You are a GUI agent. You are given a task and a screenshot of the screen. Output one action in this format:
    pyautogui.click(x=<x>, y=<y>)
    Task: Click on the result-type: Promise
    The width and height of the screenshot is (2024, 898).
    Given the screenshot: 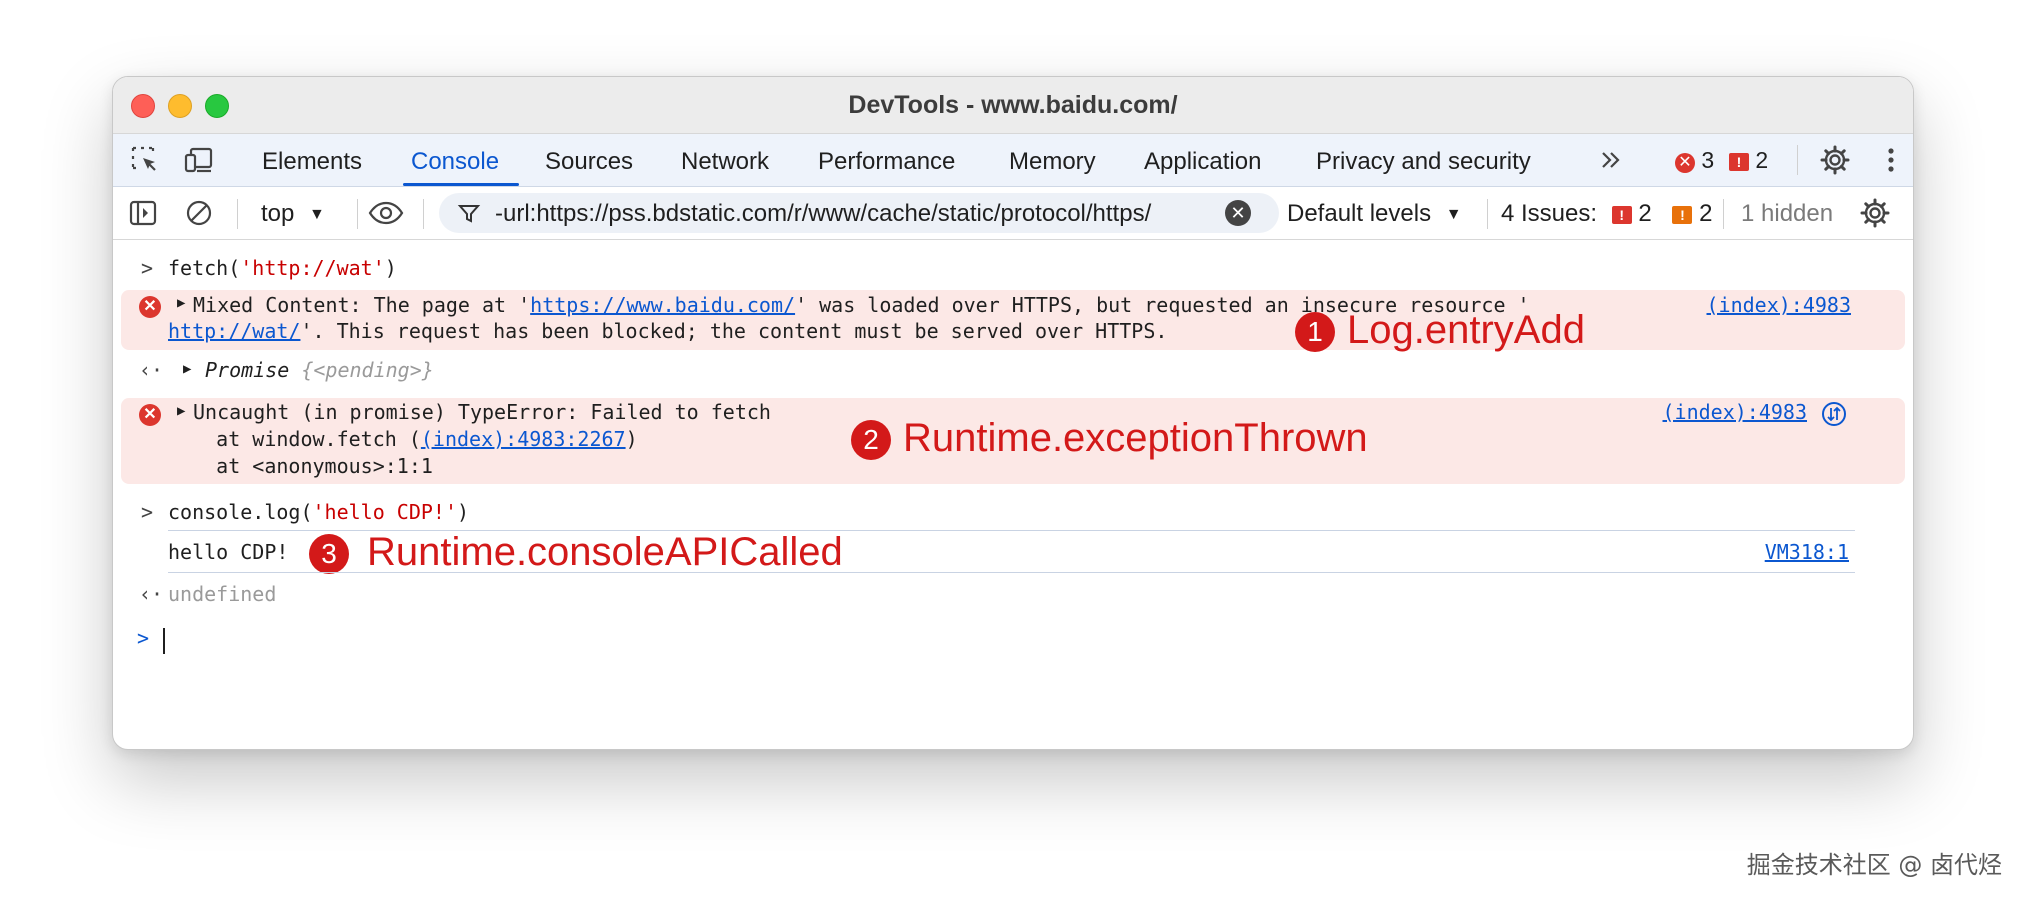 What is the action you would take?
    pyautogui.click(x=247, y=370)
    